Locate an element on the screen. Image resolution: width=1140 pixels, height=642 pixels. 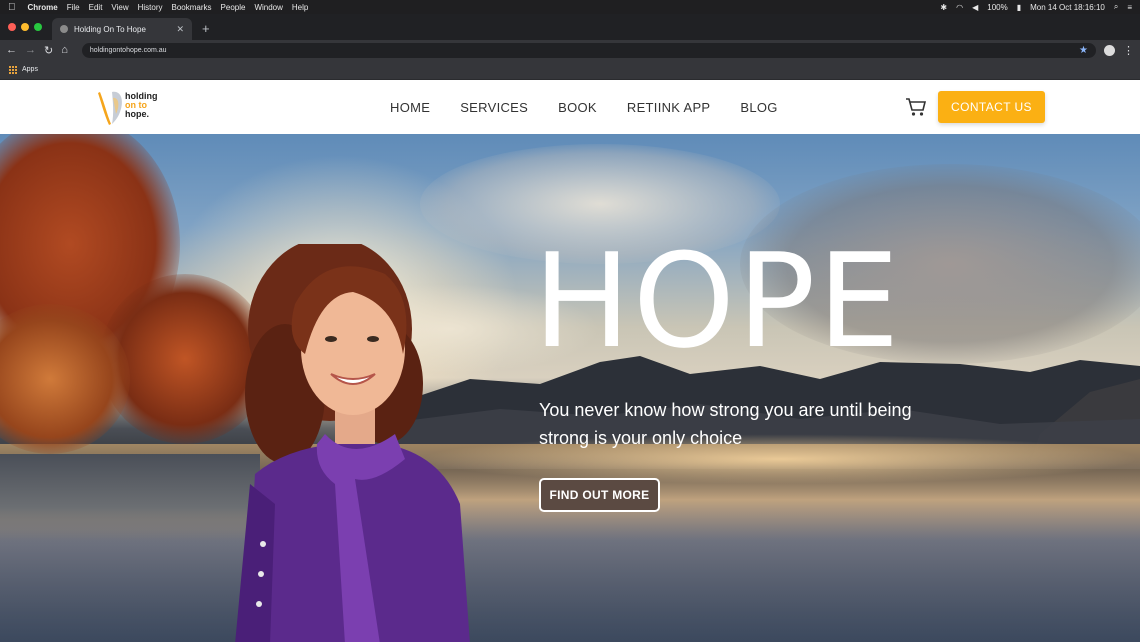
apps-bookmark: Apps is located at coordinates (30, 69).